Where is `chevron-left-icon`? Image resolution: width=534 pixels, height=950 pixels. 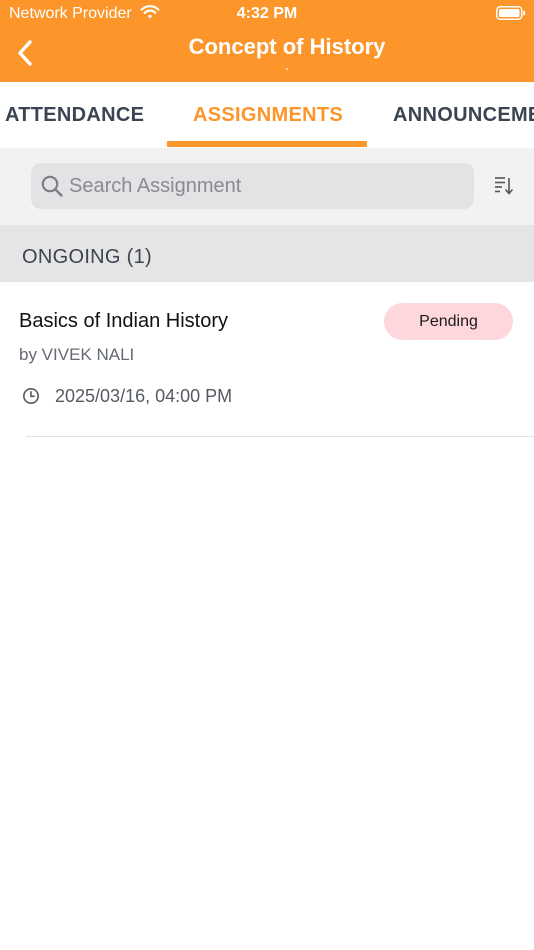 chevron-left-icon is located at coordinates (25, 53).